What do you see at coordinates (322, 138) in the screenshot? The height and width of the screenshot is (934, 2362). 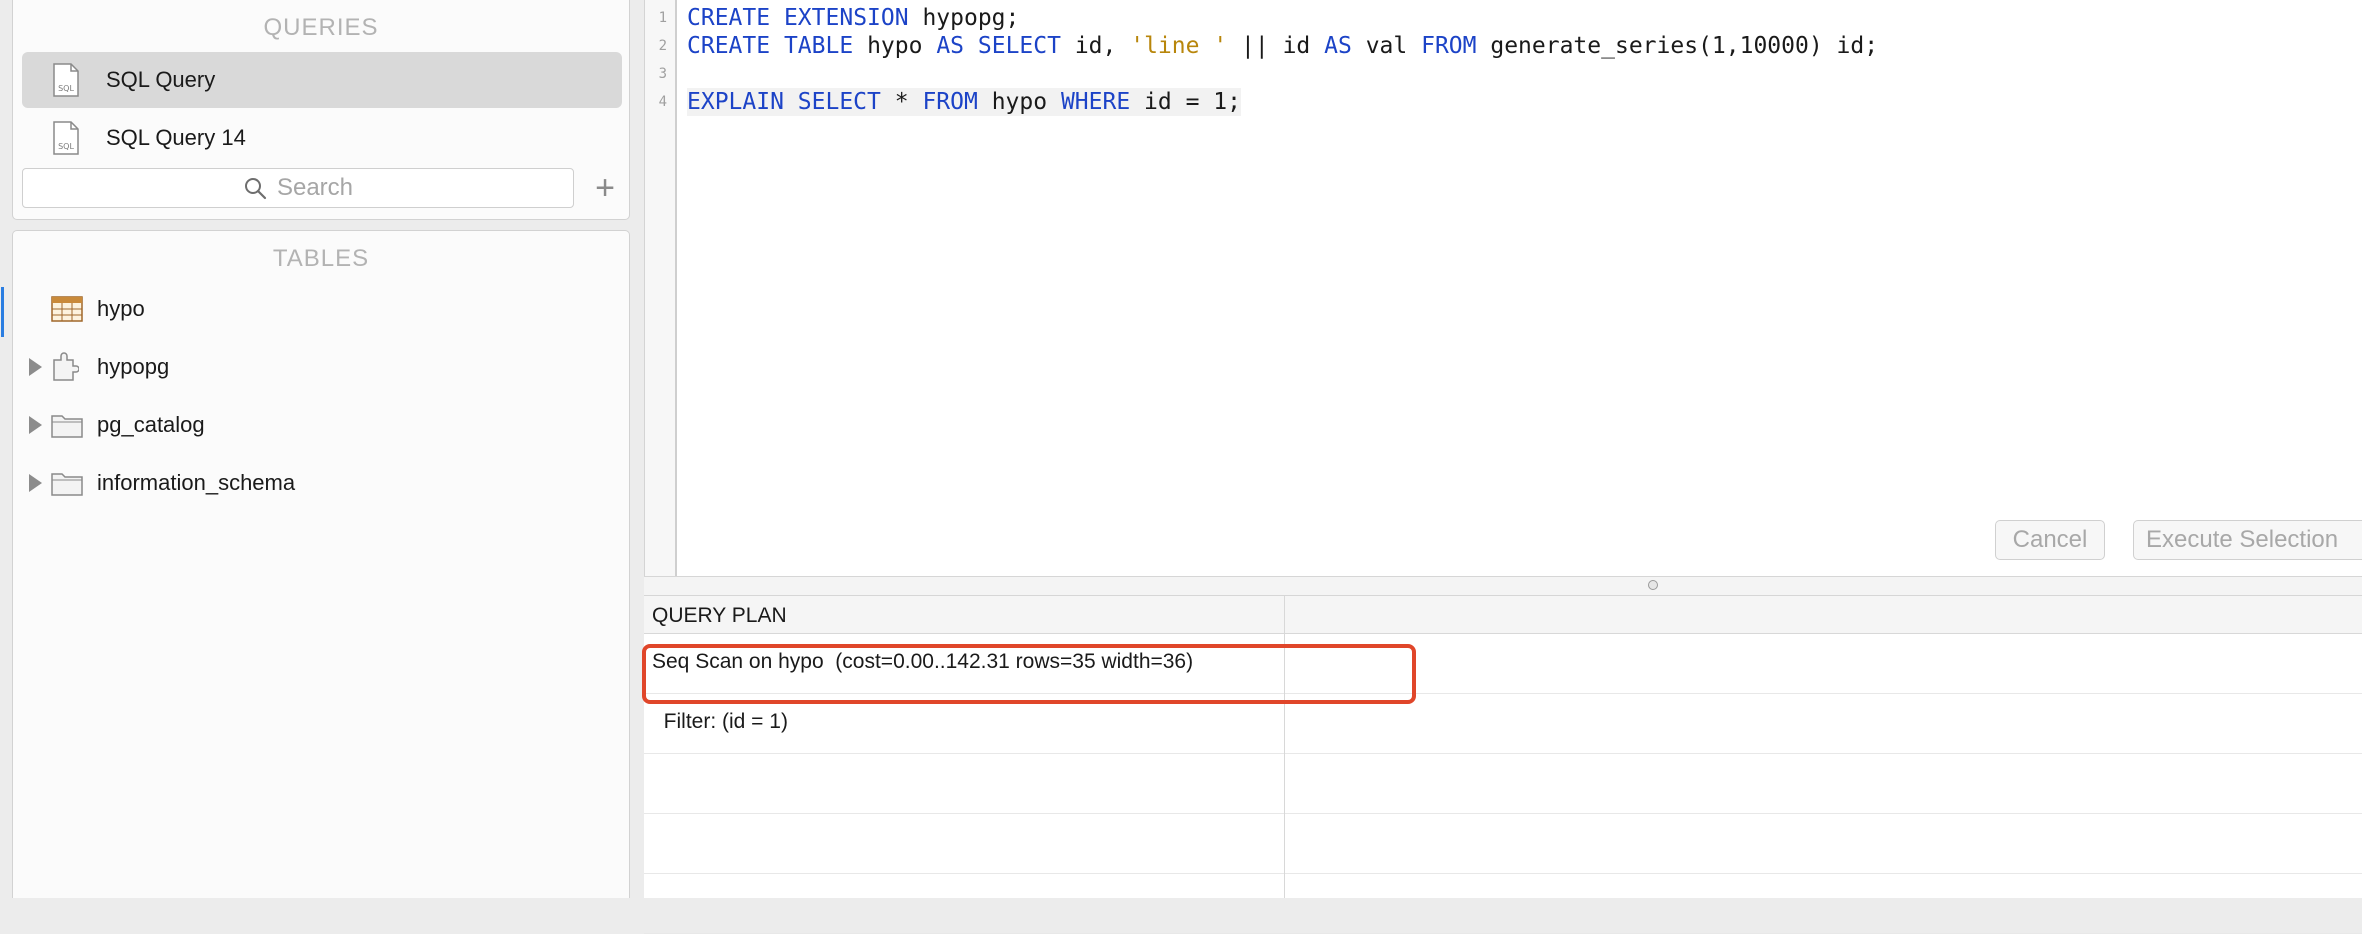 I see `query-item-sql-query-14: SQL SQL Query 14` at bounding box center [322, 138].